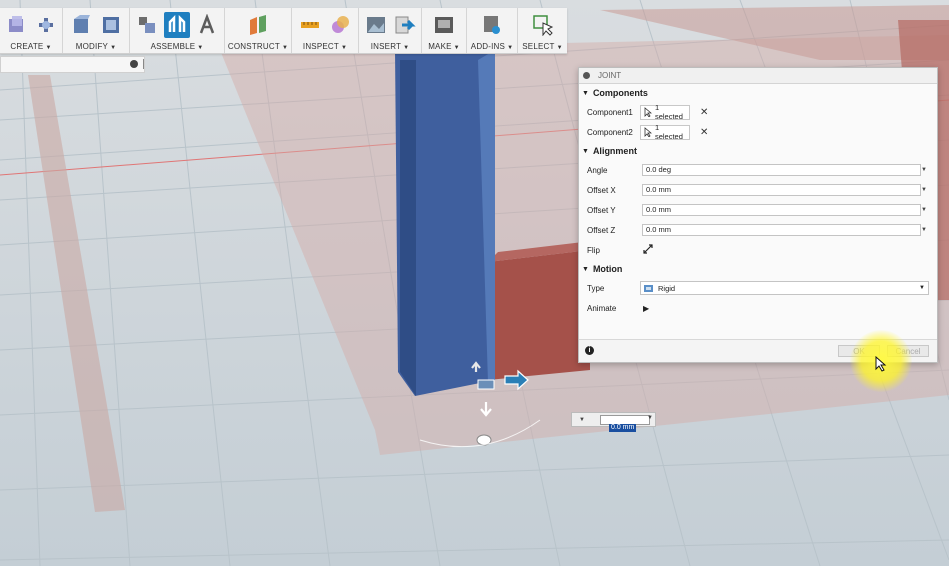  What do you see at coordinates (444, 25) in the screenshot?
I see `3d-print-icon` at bounding box center [444, 25].